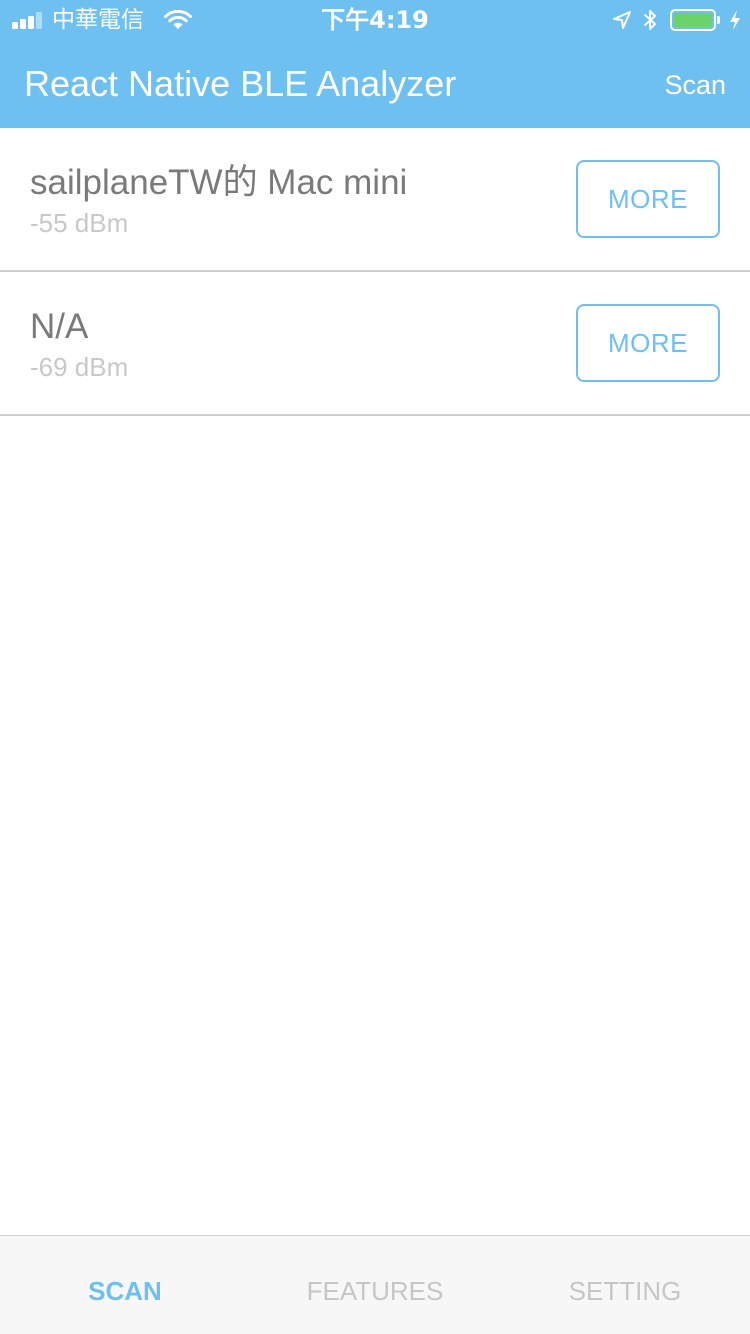 The width and height of the screenshot is (750, 1334). What do you see at coordinates (695, 20) in the screenshot?
I see `battery-icon` at bounding box center [695, 20].